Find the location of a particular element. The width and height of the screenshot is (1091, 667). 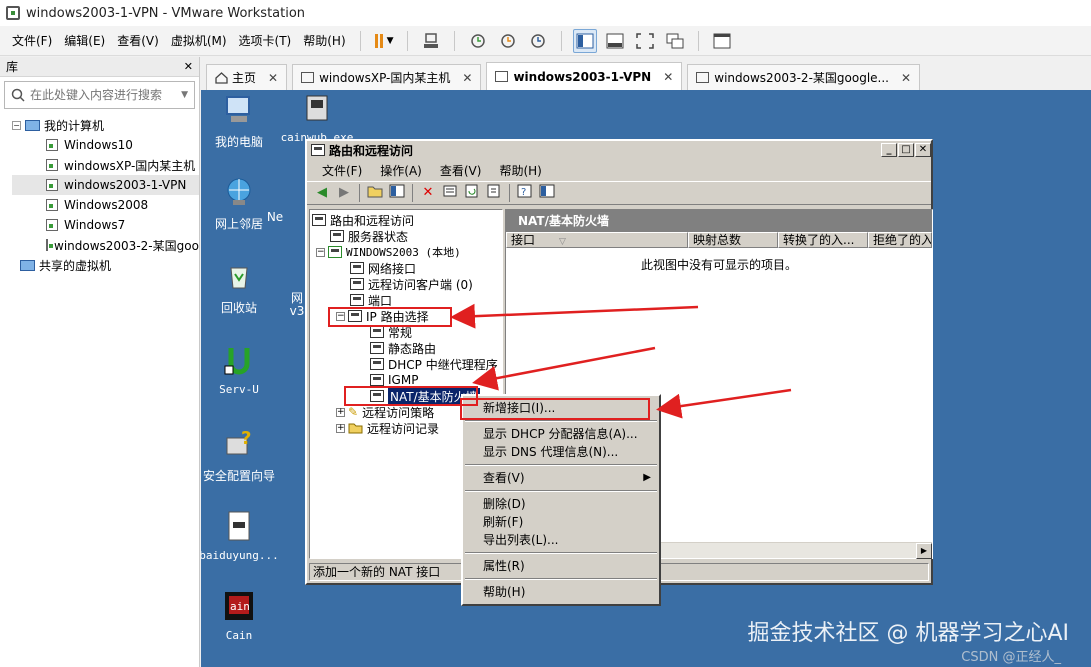

toolbar-separator is located at coordinates (360, 40).